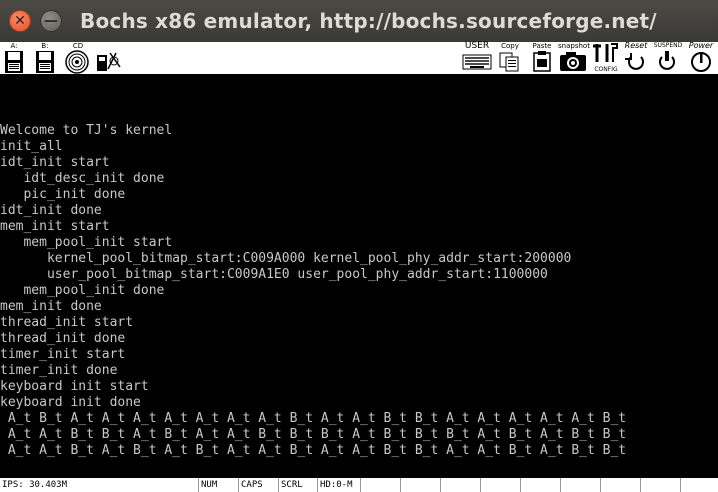  What do you see at coordinates (77, 62) in the screenshot?
I see `cdrom-disc-icon` at bounding box center [77, 62].